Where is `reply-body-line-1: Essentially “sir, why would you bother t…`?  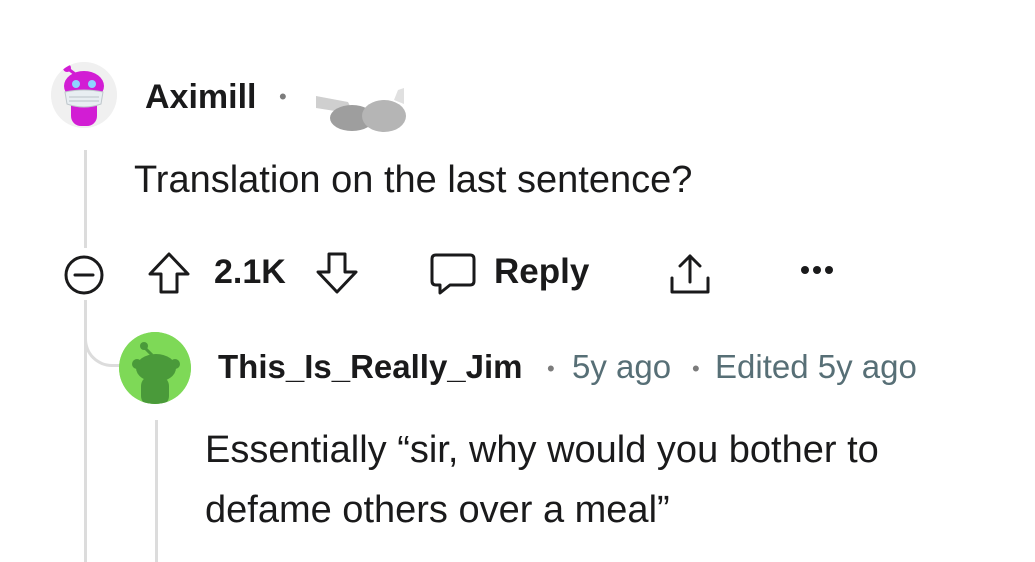
reply-body-line-1: Essentially “sir, why would you bother t… is located at coordinates (542, 450).